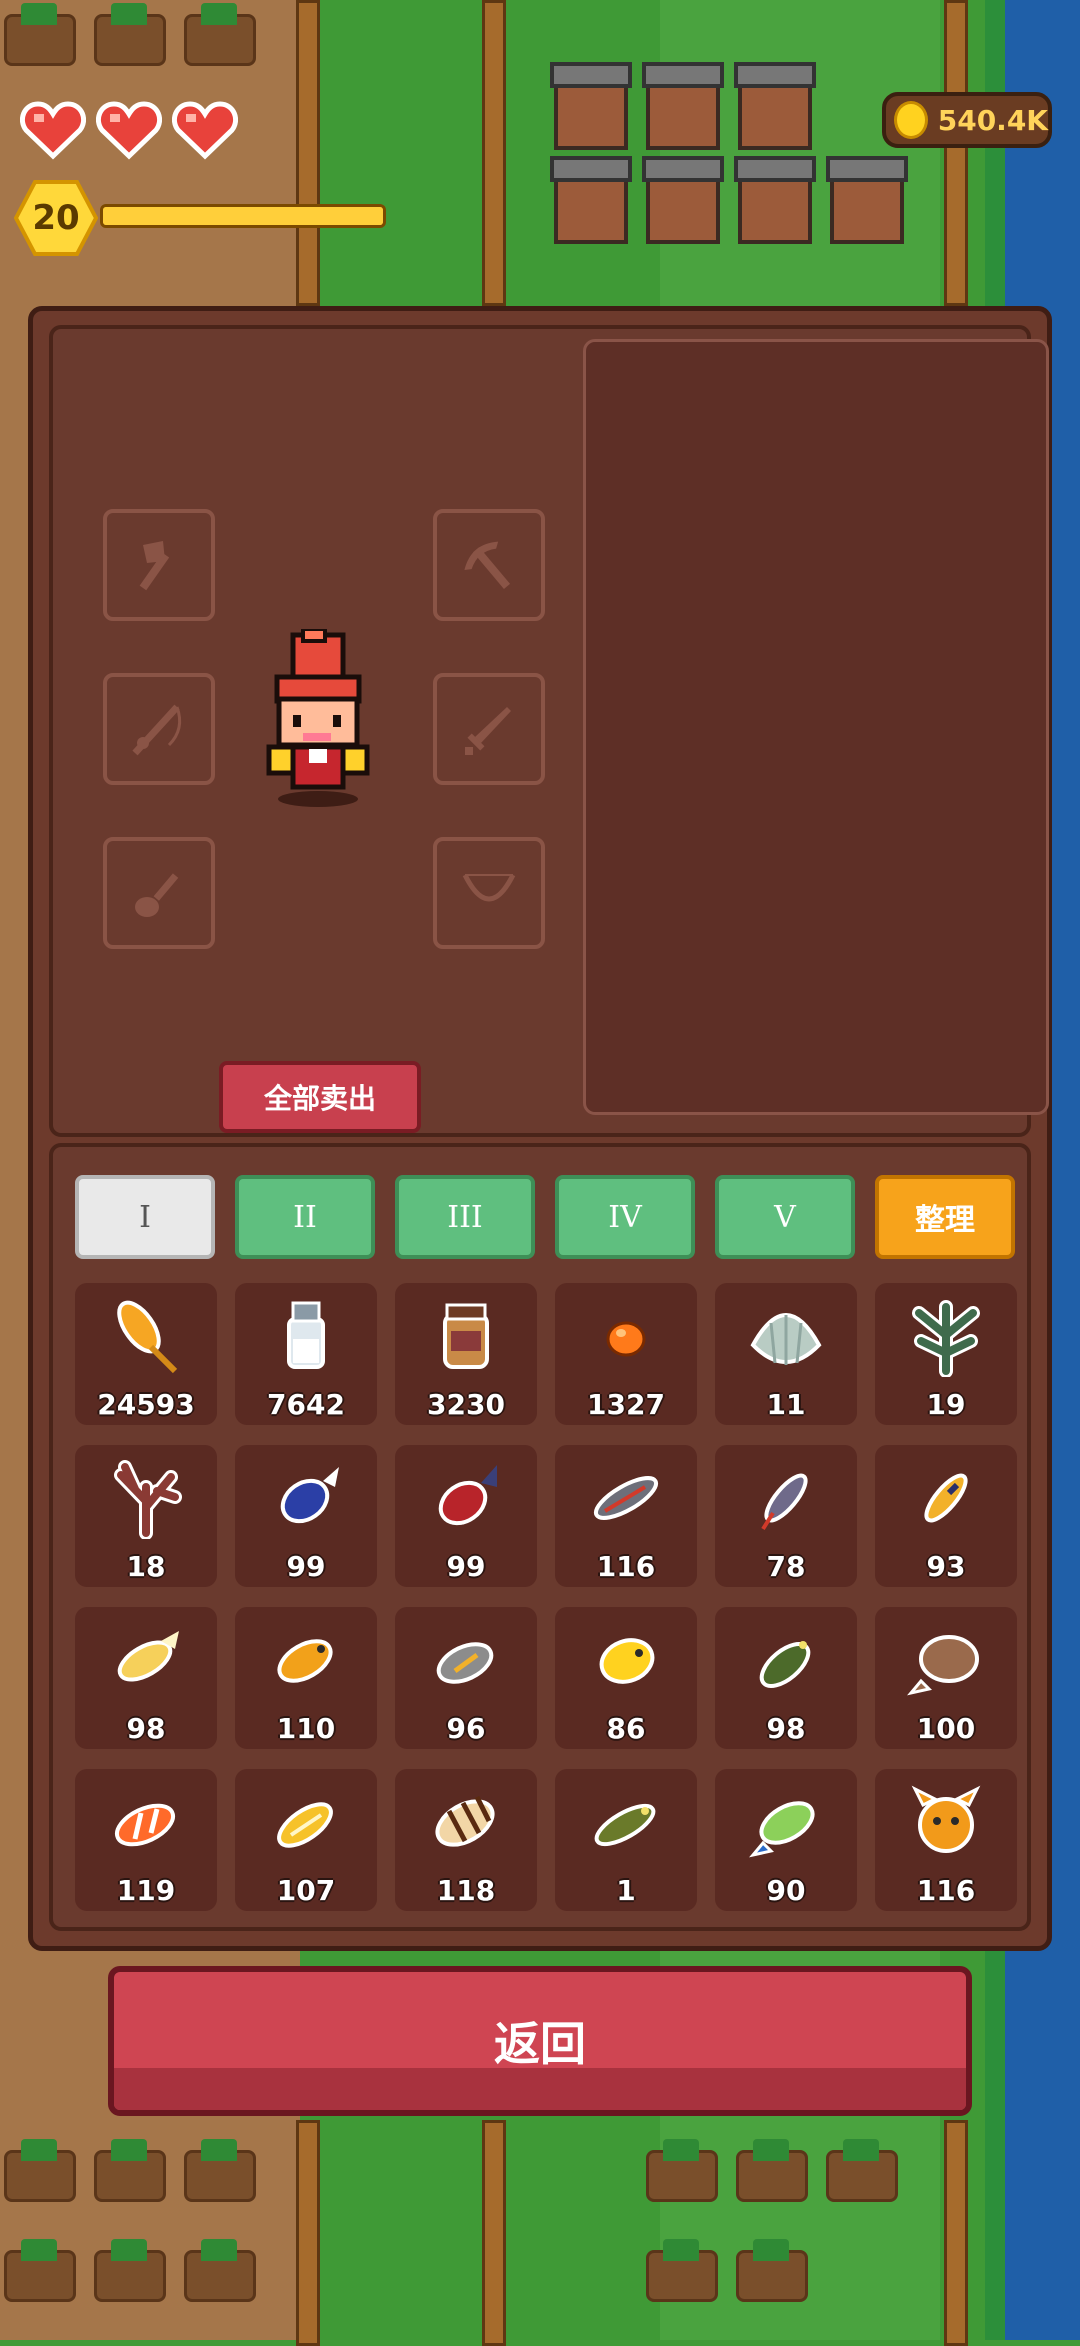 Image resolution: width=1080 pixels, height=2346 pixels. I want to click on seaweed-icon, so click(946, 1338).